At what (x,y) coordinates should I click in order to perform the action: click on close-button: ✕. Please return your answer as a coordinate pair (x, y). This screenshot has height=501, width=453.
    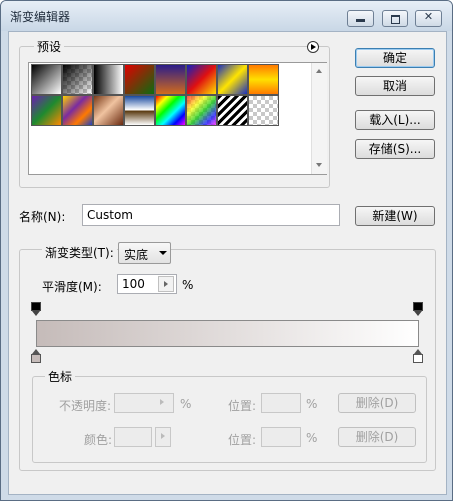
    Looking at the image, I should click on (428, 18).